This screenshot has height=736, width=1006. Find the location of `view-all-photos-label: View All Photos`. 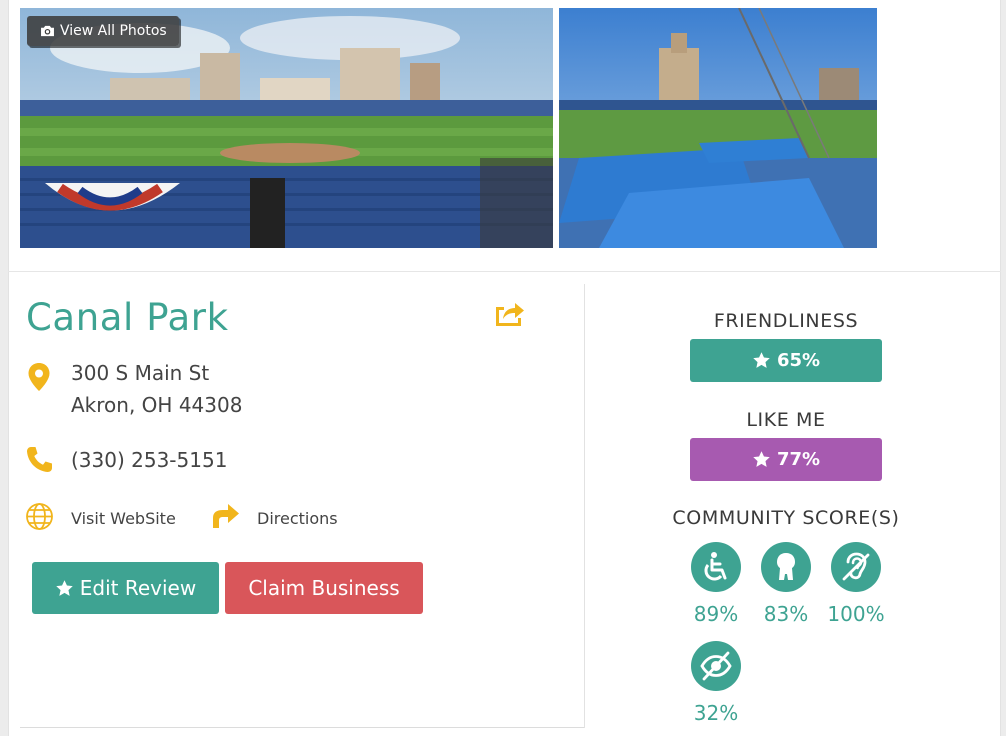

view-all-photos-label: View All Photos is located at coordinates (113, 31).